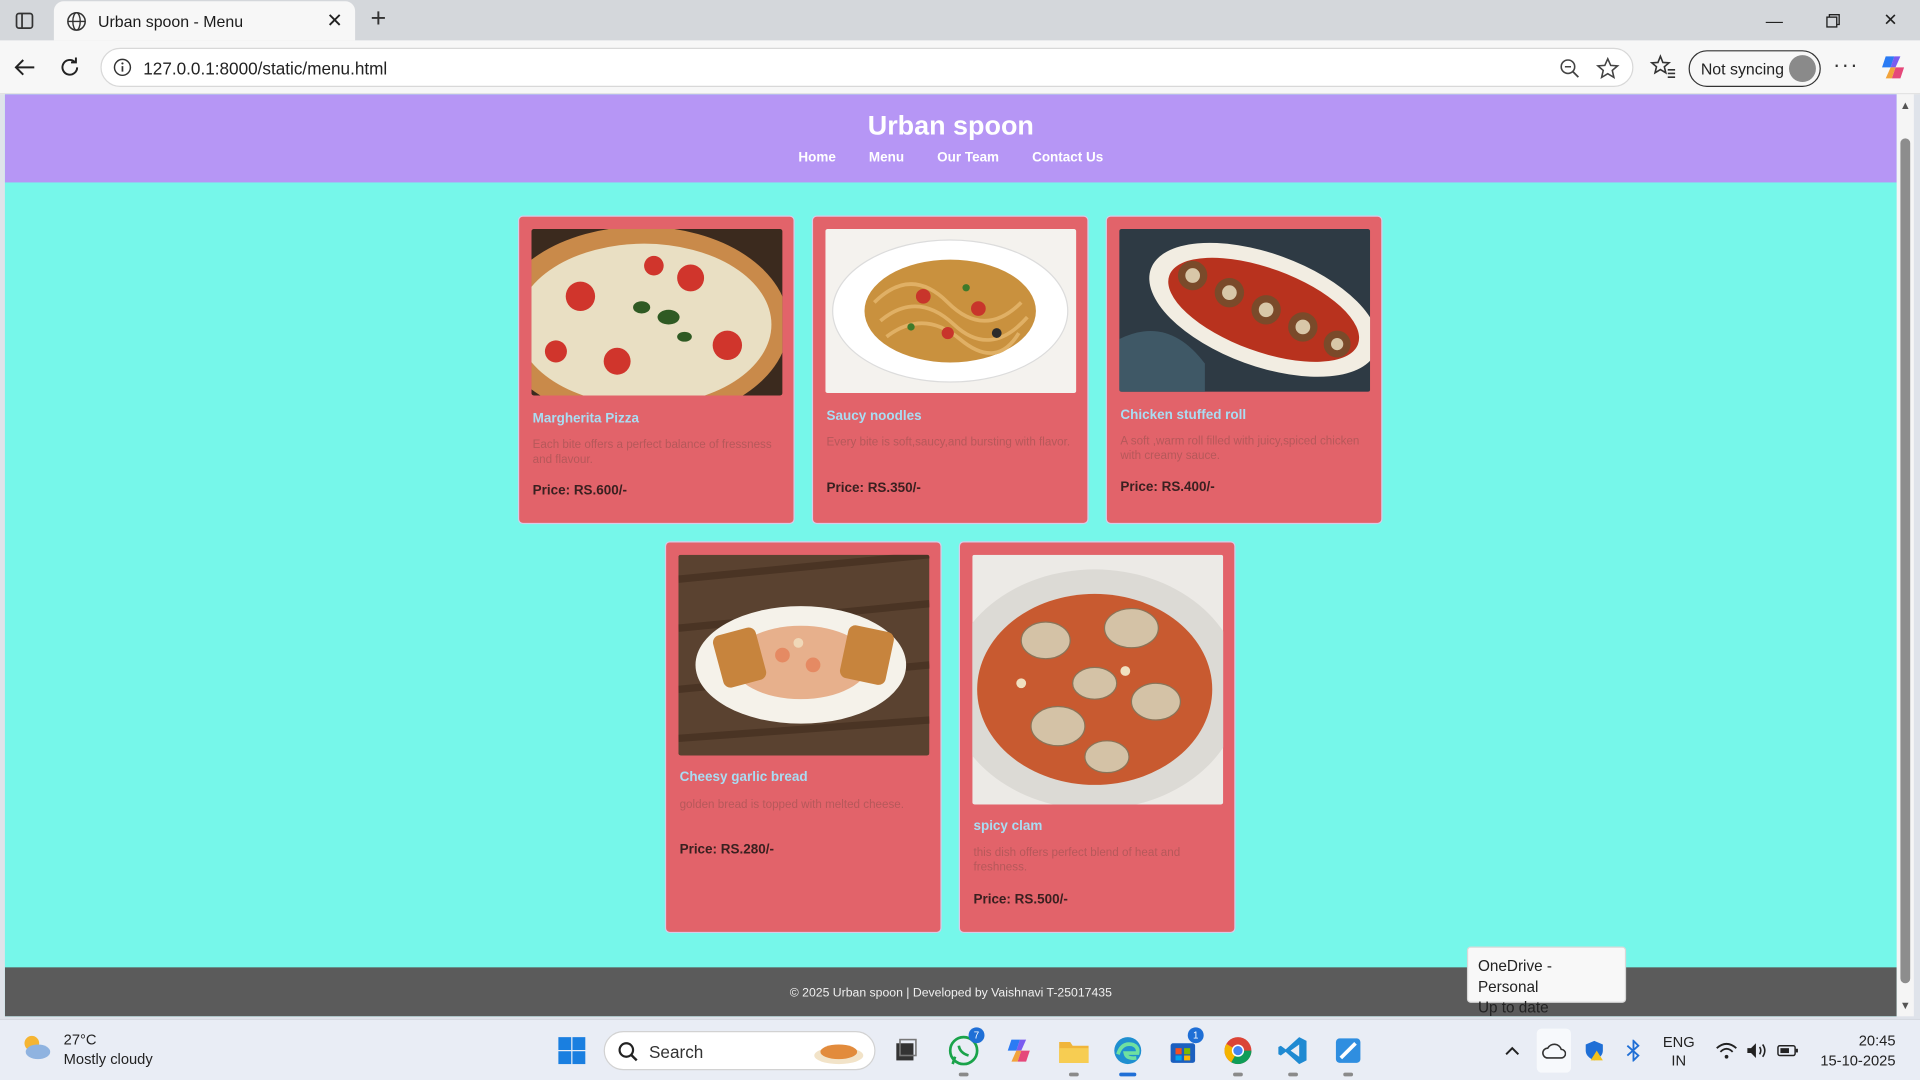 The width and height of the screenshot is (1920, 1080). I want to click on back-arrow-icon, so click(24, 67).